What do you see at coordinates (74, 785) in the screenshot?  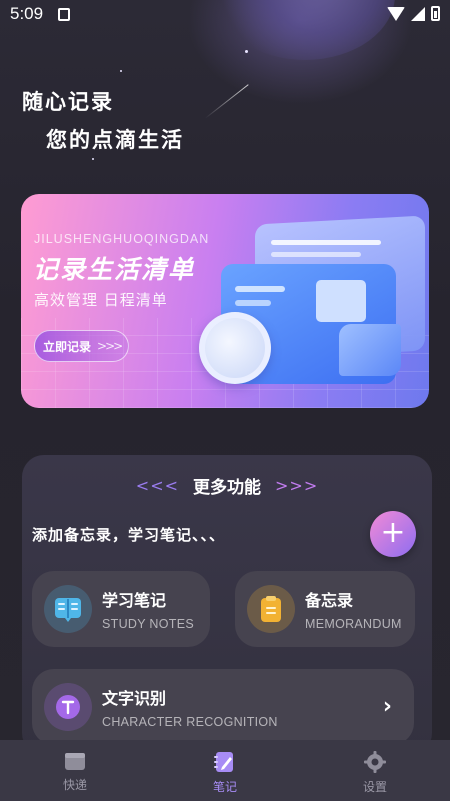 I see `tab-label: 快递` at bounding box center [74, 785].